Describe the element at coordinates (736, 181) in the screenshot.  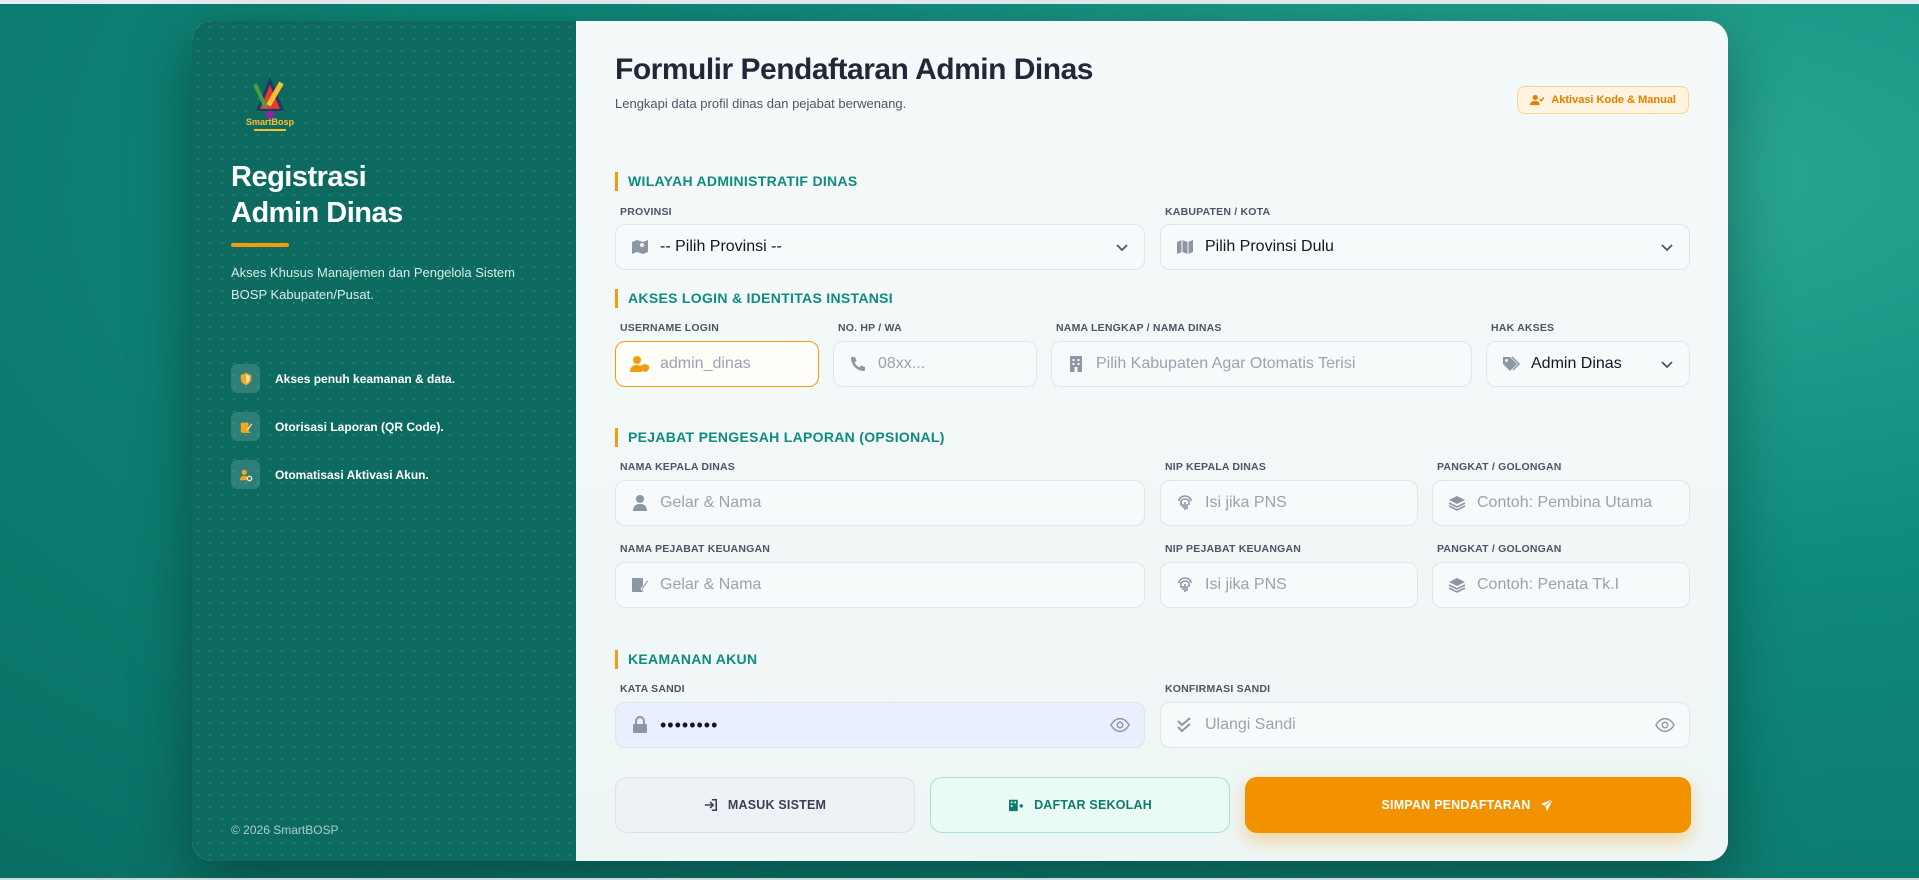
I see `section-heading-wilayah: WILAYAH ADMINISTRATIF DINAS` at that location.